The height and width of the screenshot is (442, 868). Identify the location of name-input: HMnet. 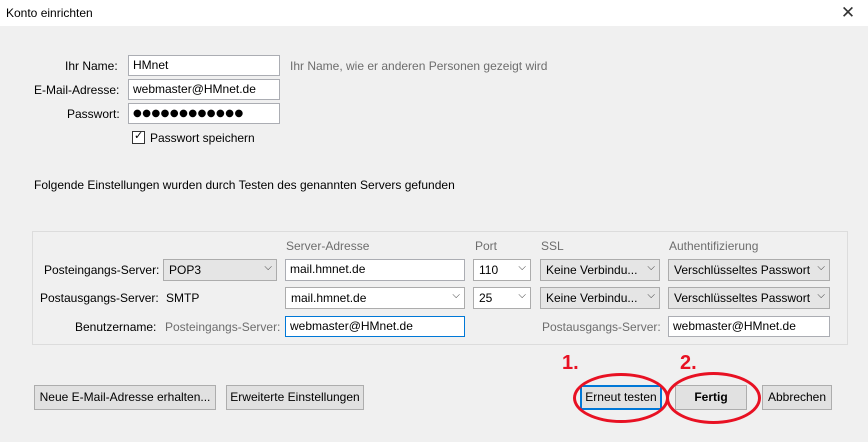
(204, 65).